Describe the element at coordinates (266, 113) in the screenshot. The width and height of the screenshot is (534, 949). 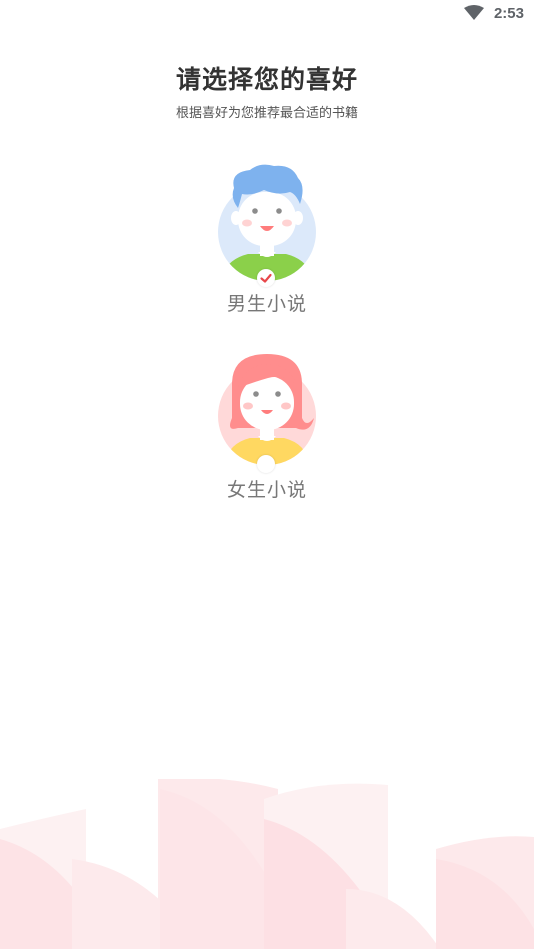
I see `page-subtitle: 根据喜好为您推荐最合适的书籍` at that location.